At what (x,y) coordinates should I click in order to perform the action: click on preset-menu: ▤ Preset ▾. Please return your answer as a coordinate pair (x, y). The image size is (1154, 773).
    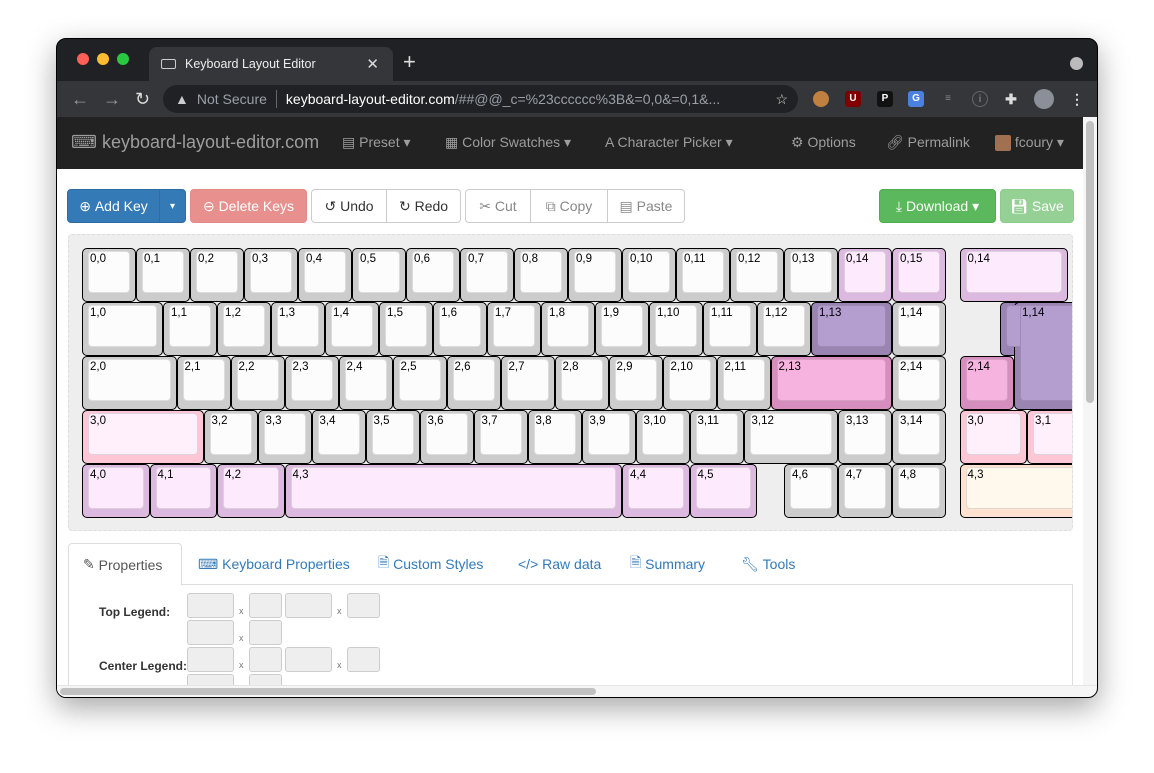
    Looking at the image, I should click on (376, 142).